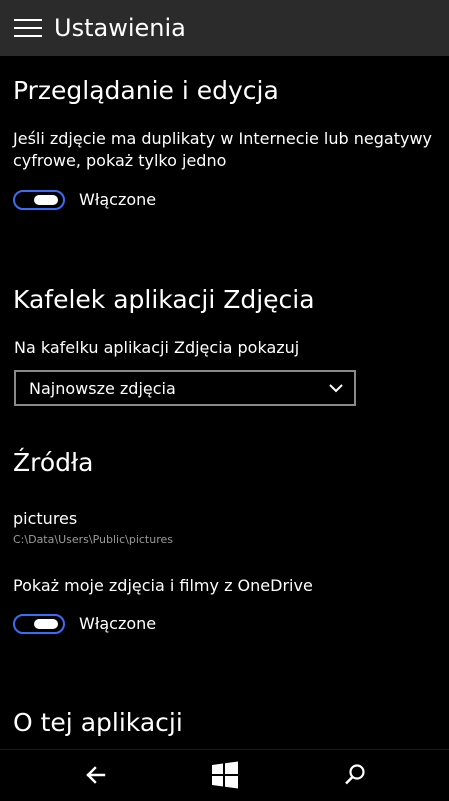 This screenshot has height=801, width=449. Describe the element at coordinates (163, 585) in the screenshot. I see `onedrive-description: Pokaż moje zdjęcia i filmy z OneDrive` at that location.